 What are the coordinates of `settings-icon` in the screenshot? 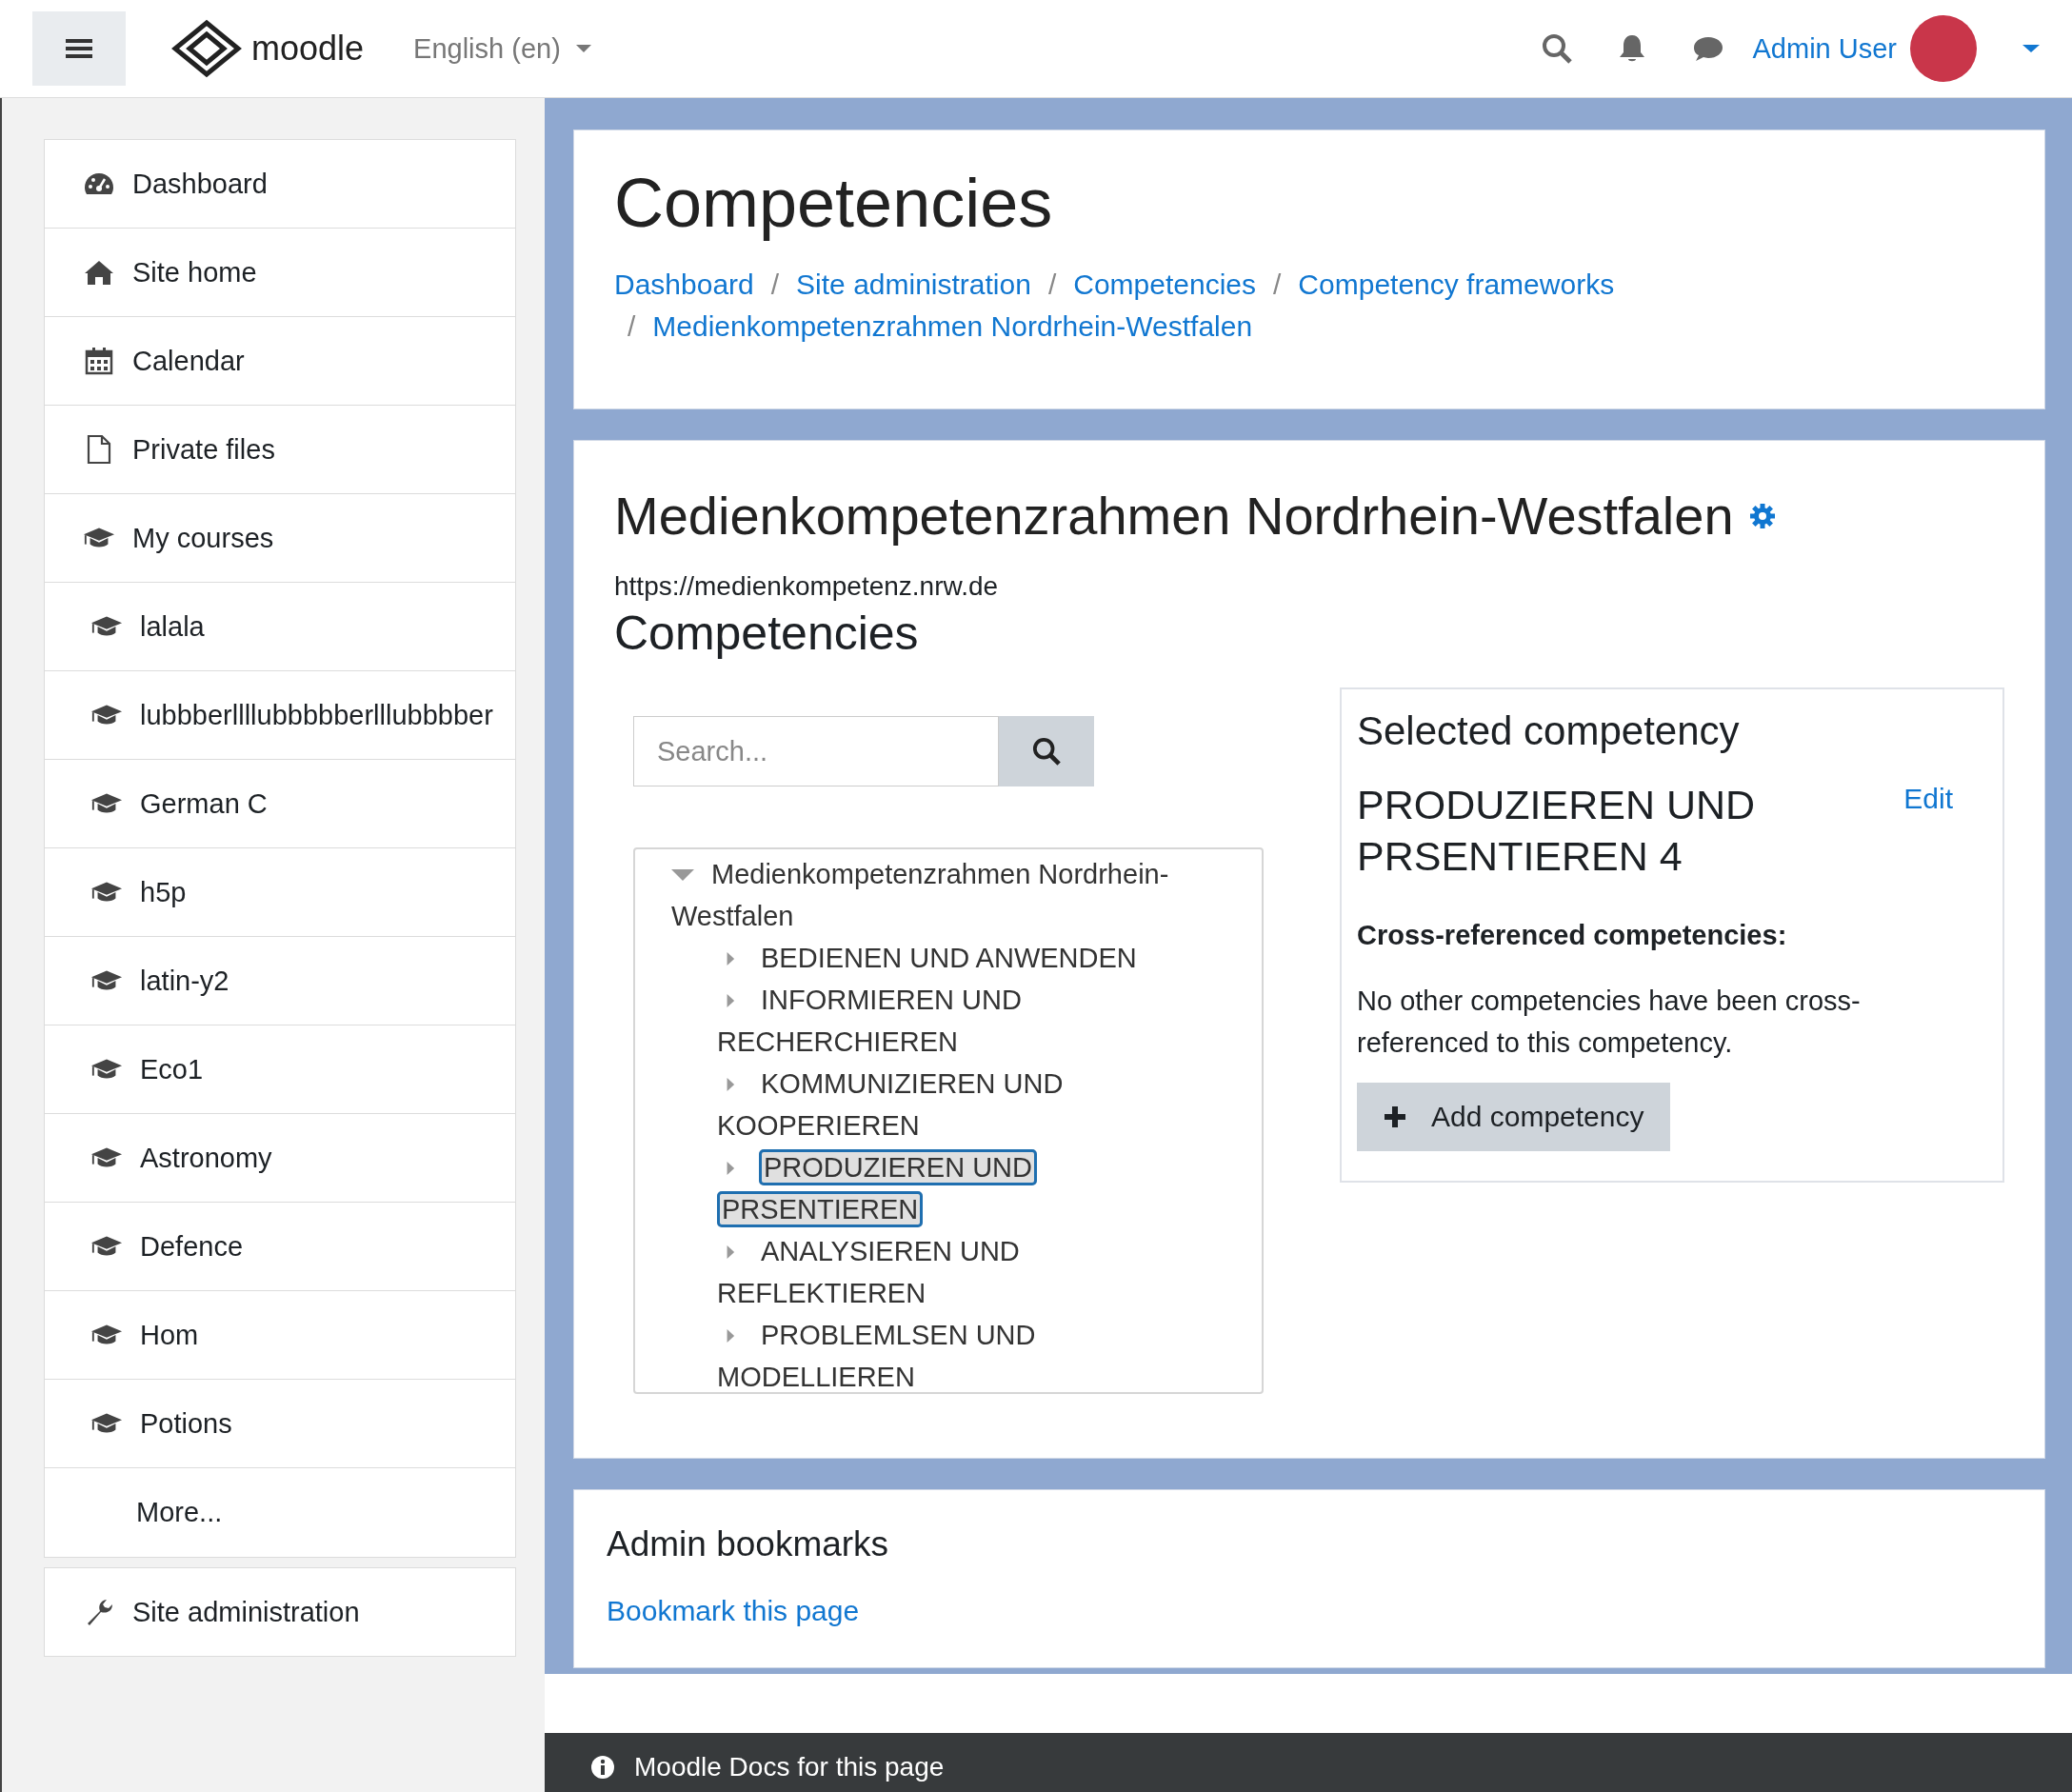 It's located at (1762, 515).